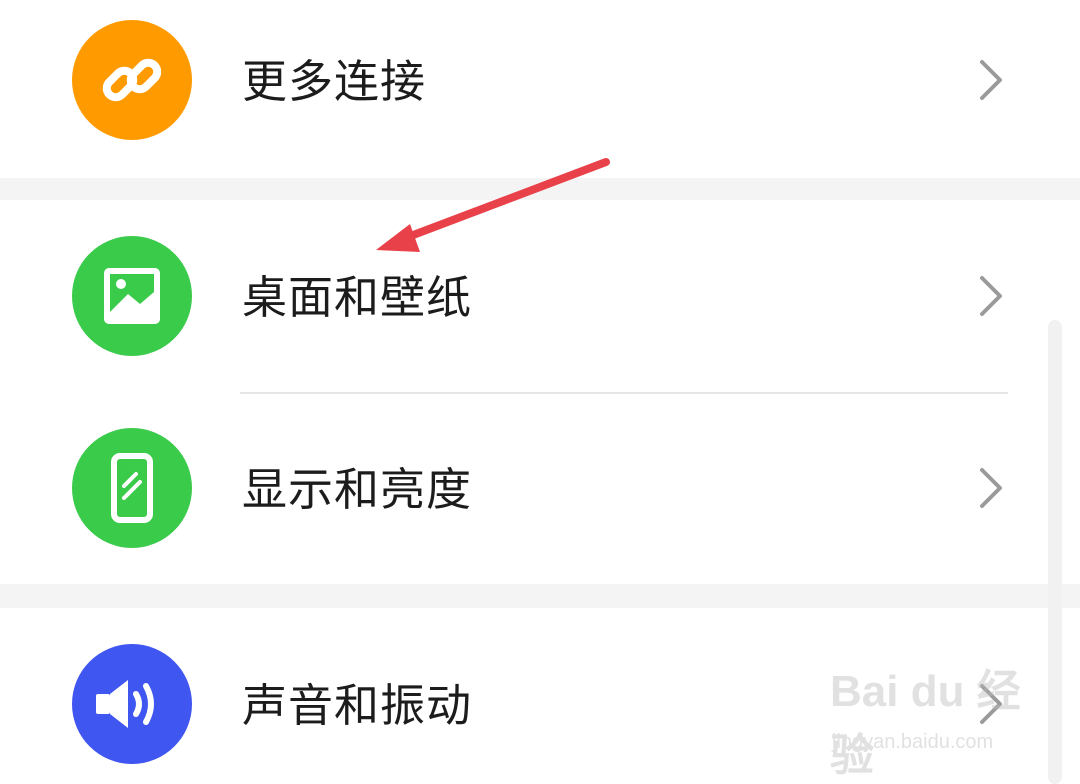 The image size is (1080, 784). Describe the element at coordinates (132, 488) in the screenshot. I see `phone-brightness-icon` at that location.